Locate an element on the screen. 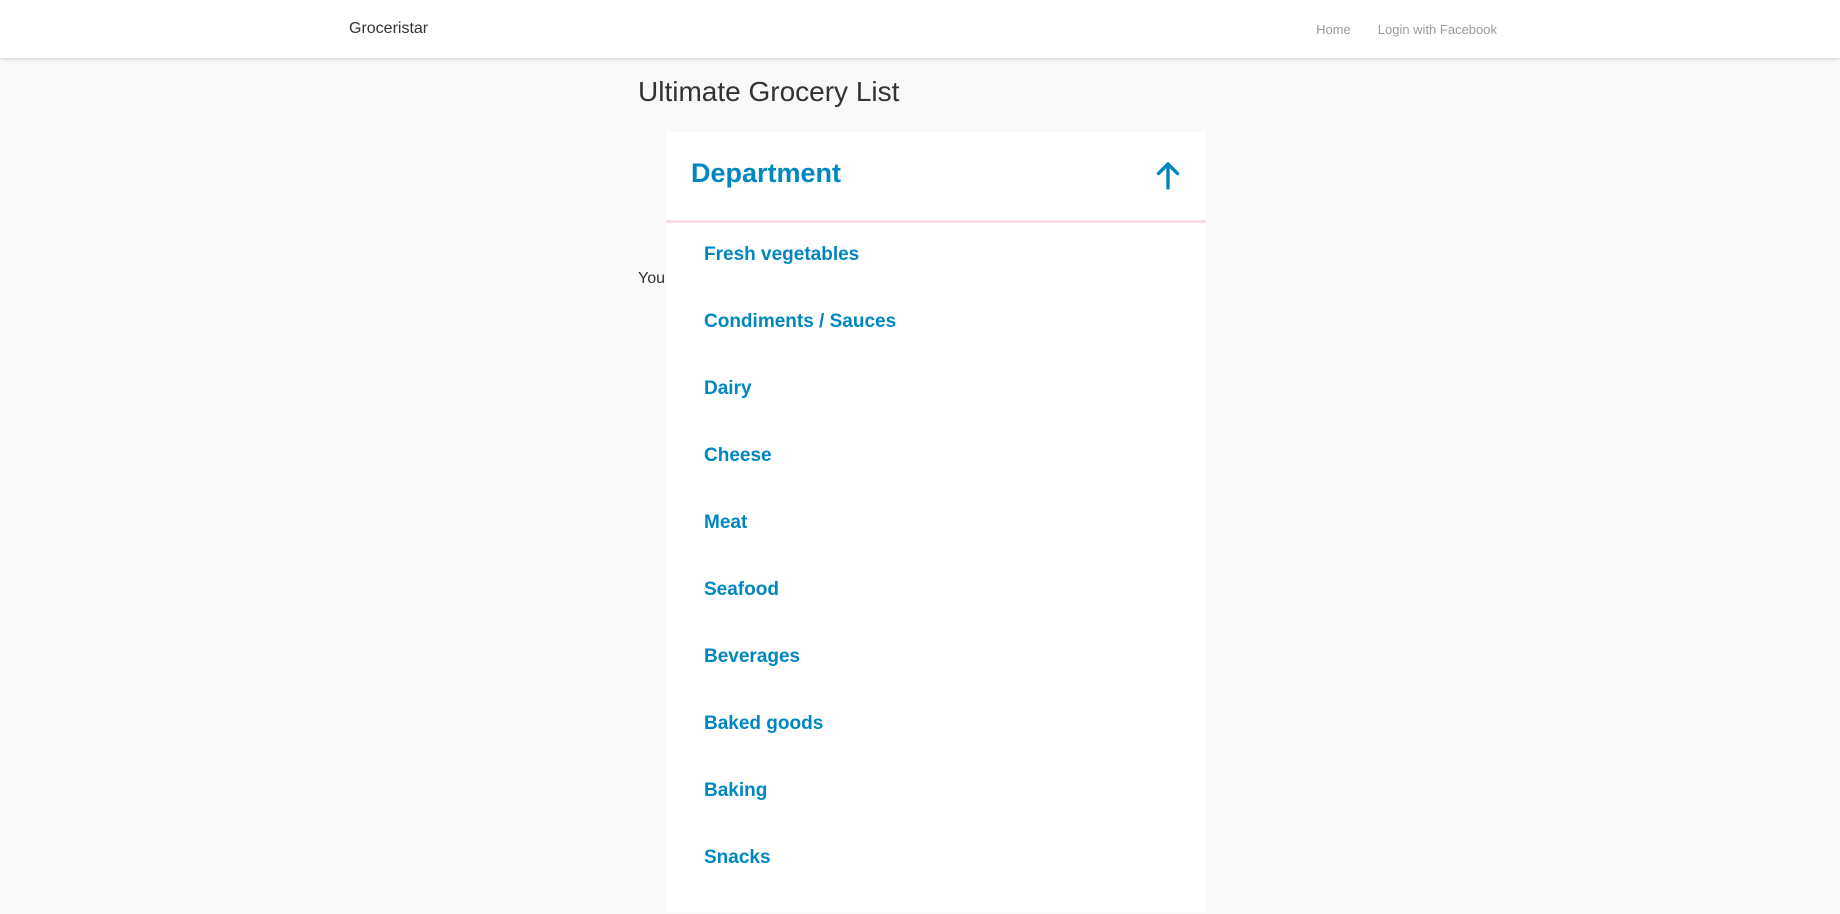  department-item-fresh-vegetables: Fresh vegetables is located at coordinates (800, 277).